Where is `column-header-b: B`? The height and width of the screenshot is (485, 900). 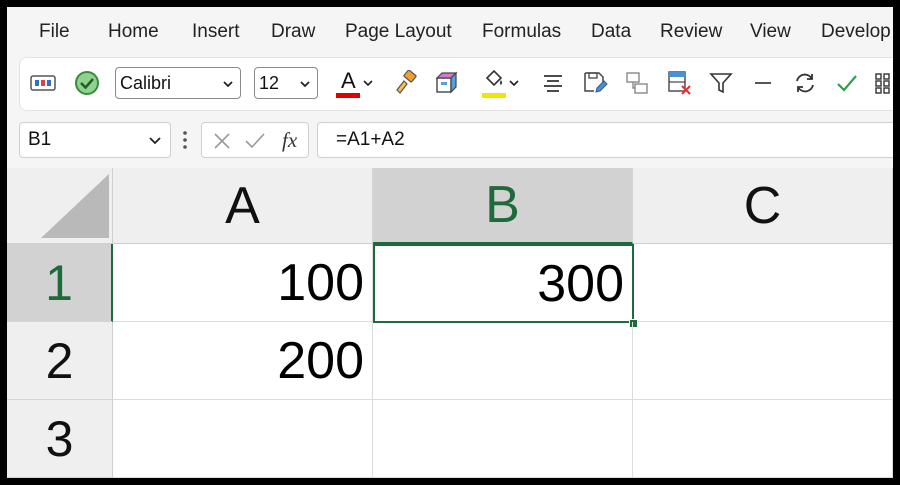
column-header-b: B is located at coordinates (503, 206).